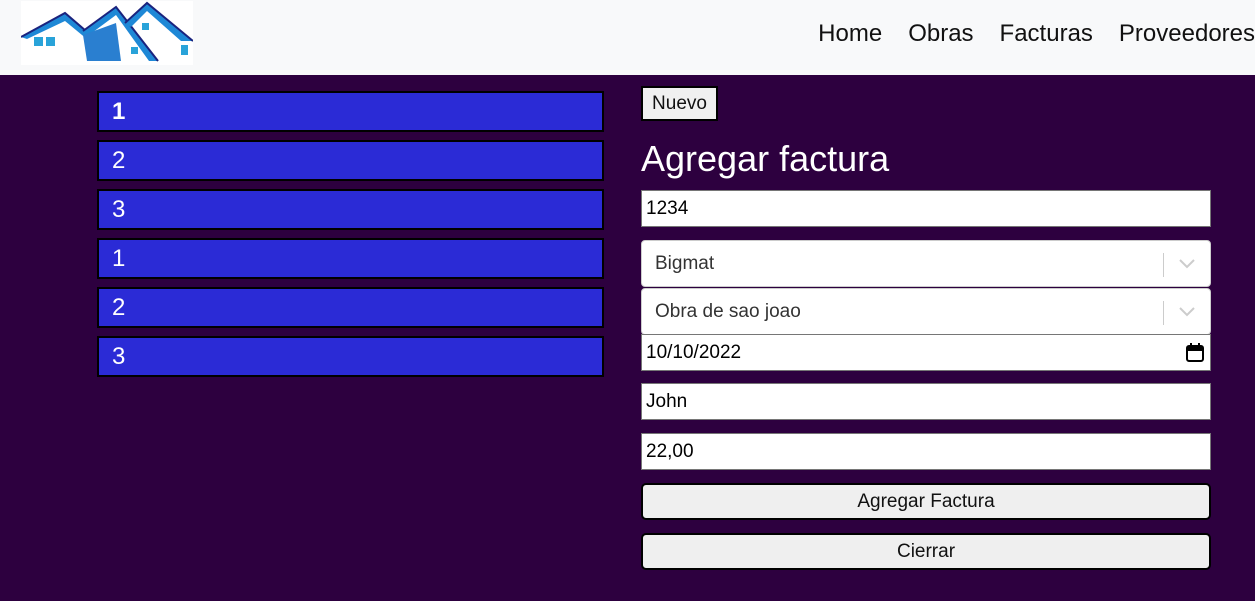  I want to click on provider-select: Bigmat, so click(926, 263).